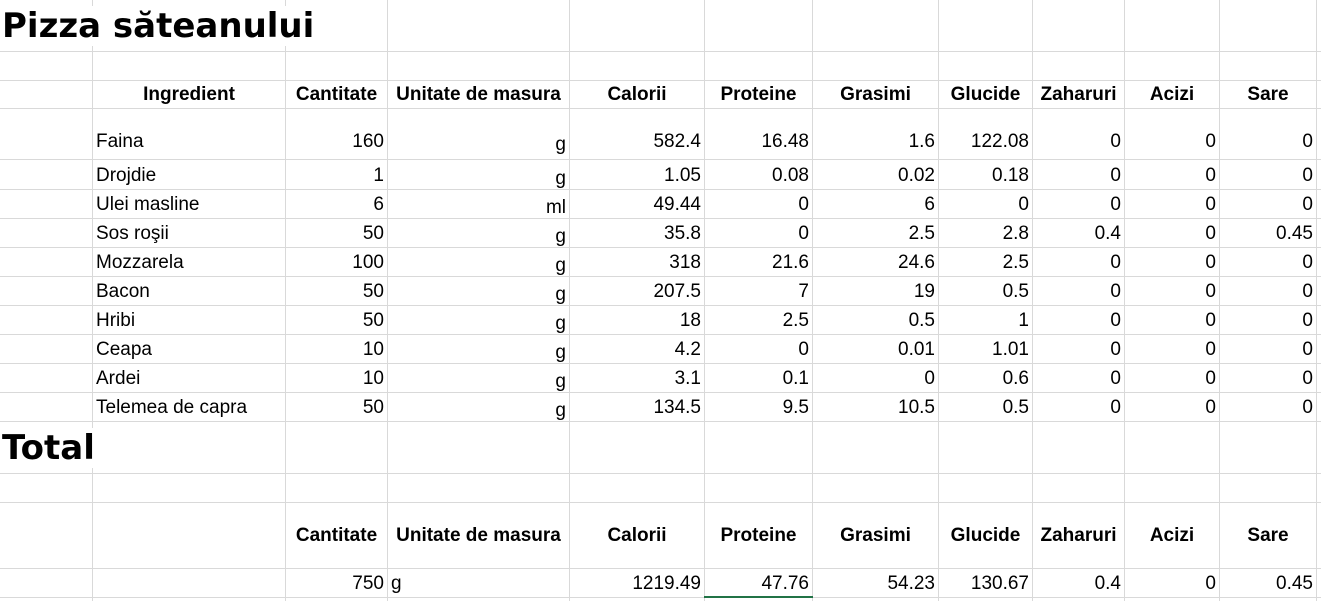 This screenshot has width=1321, height=601. What do you see at coordinates (190, 234) in the screenshot?
I see `ingredient-name: Sos roşii` at bounding box center [190, 234].